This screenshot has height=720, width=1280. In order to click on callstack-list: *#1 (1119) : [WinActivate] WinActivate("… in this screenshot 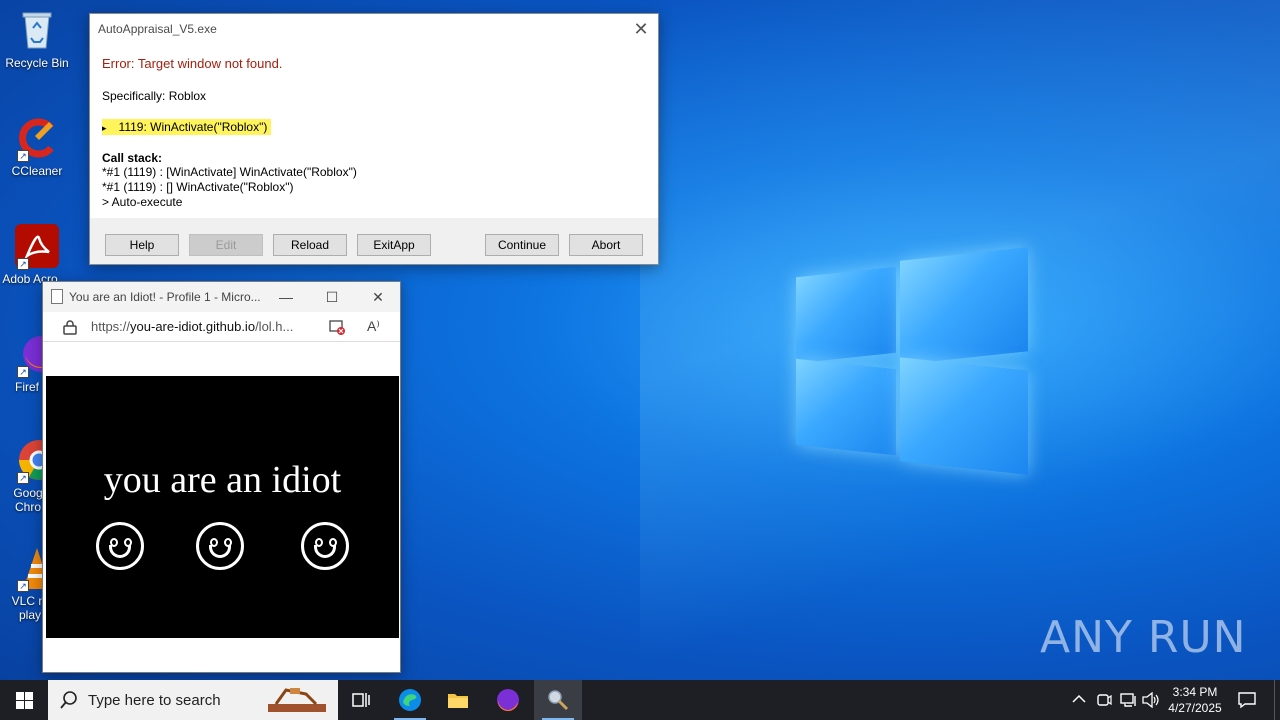, I will do `click(375, 187)`.